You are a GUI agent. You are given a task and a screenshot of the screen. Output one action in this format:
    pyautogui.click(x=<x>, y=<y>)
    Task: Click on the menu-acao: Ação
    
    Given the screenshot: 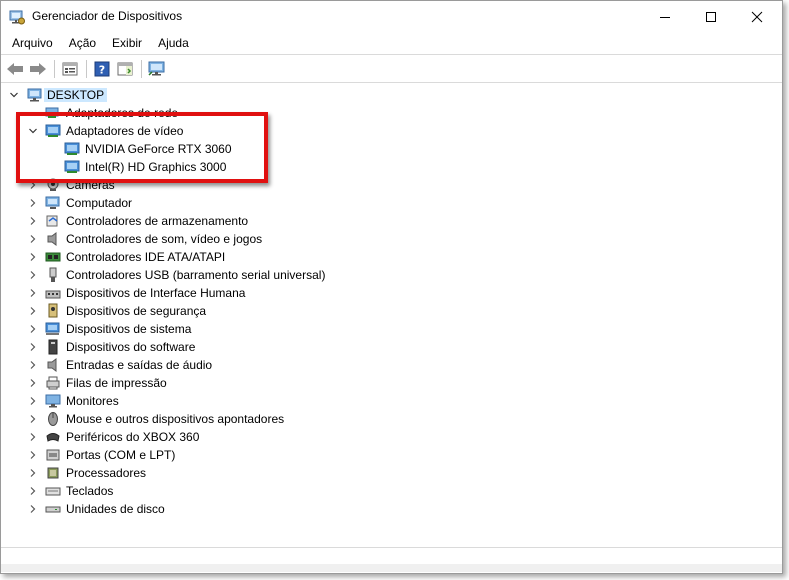 What is the action you would take?
    pyautogui.click(x=82, y=43)
    